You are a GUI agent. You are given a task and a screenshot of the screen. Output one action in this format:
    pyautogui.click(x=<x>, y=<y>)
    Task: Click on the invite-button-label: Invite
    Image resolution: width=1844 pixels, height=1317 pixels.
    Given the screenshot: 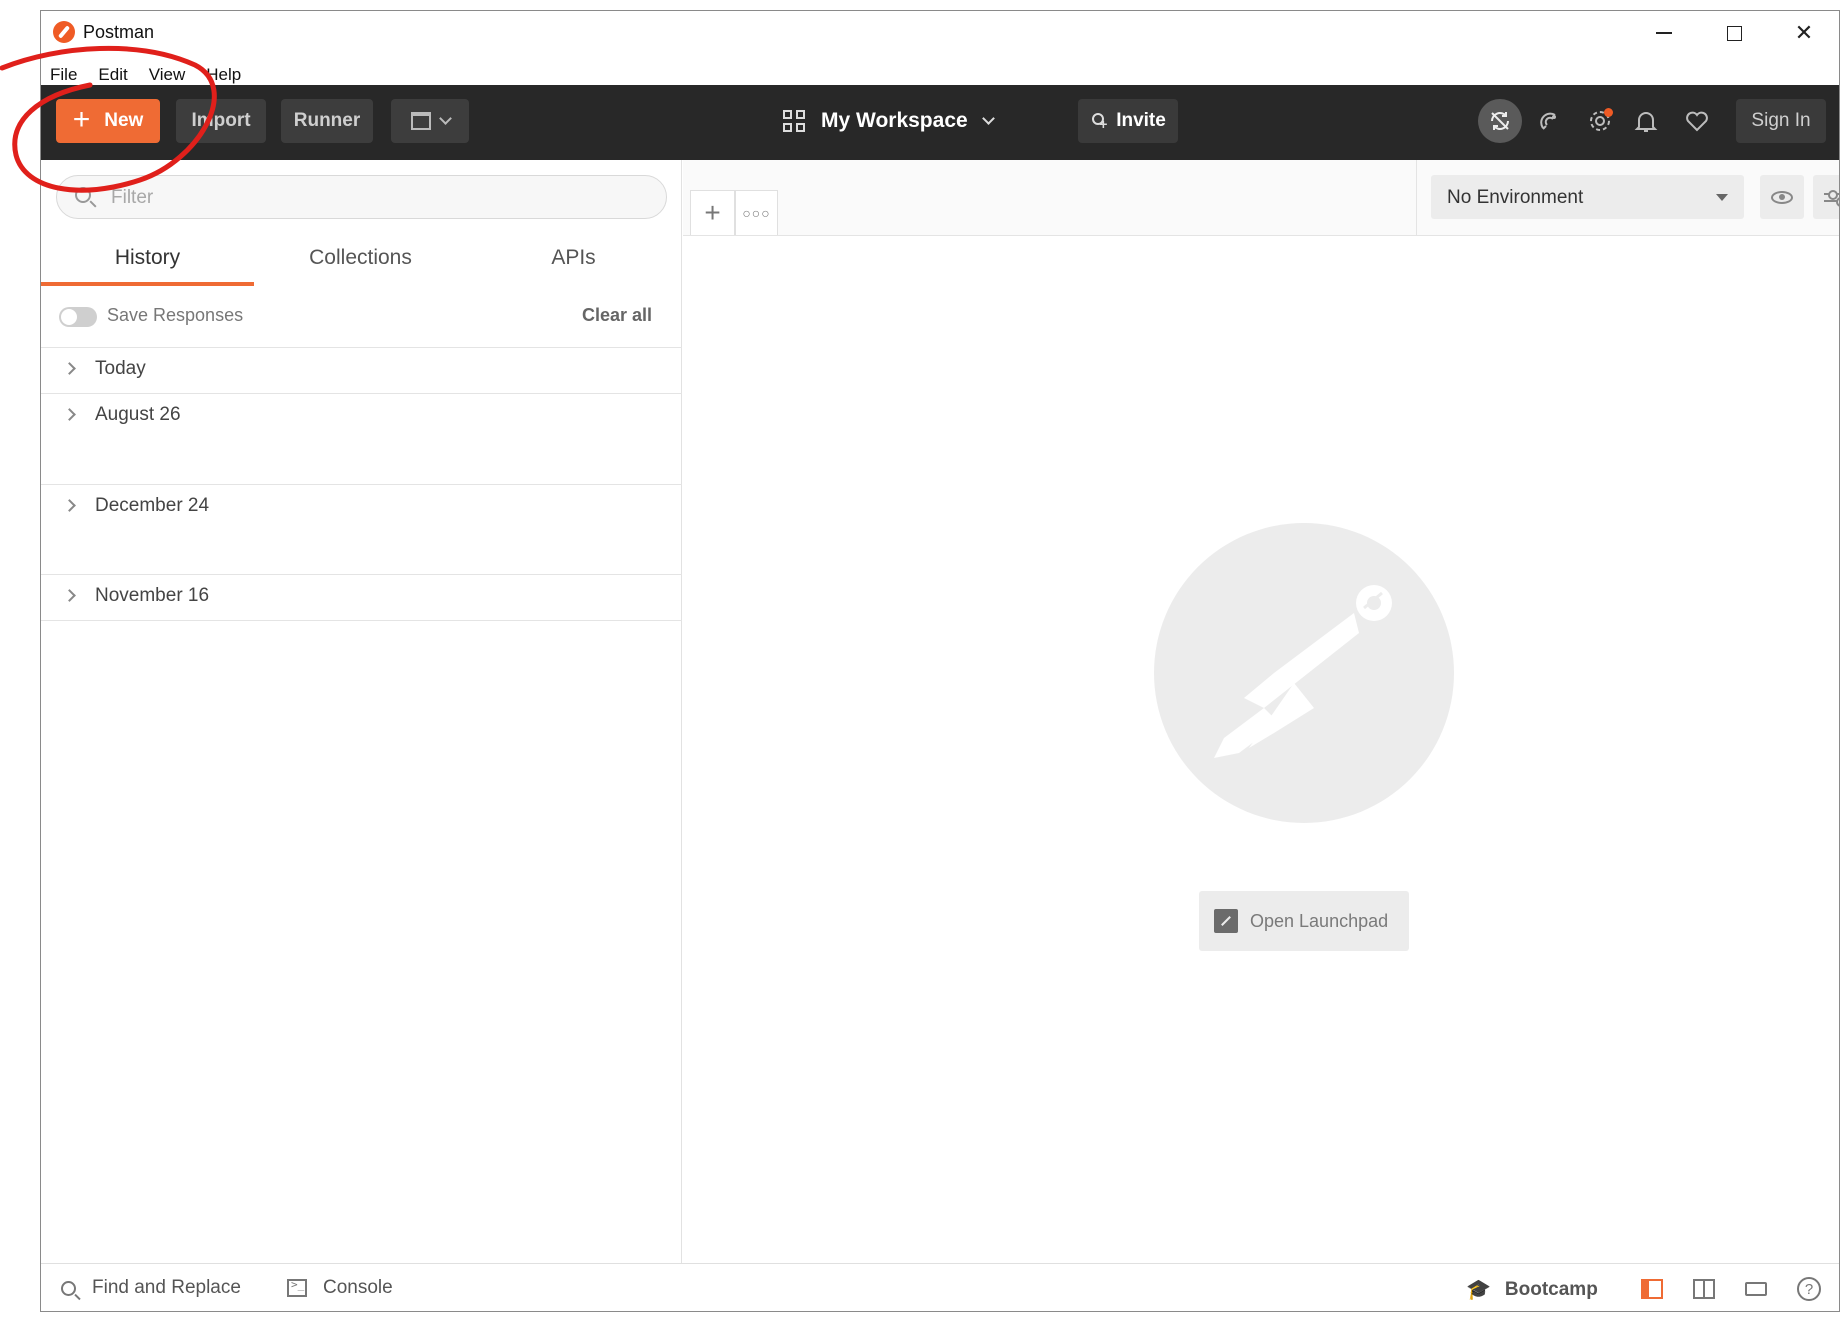 What is the action you would take?
    pyautogui.click(x=1141, y=120)
    